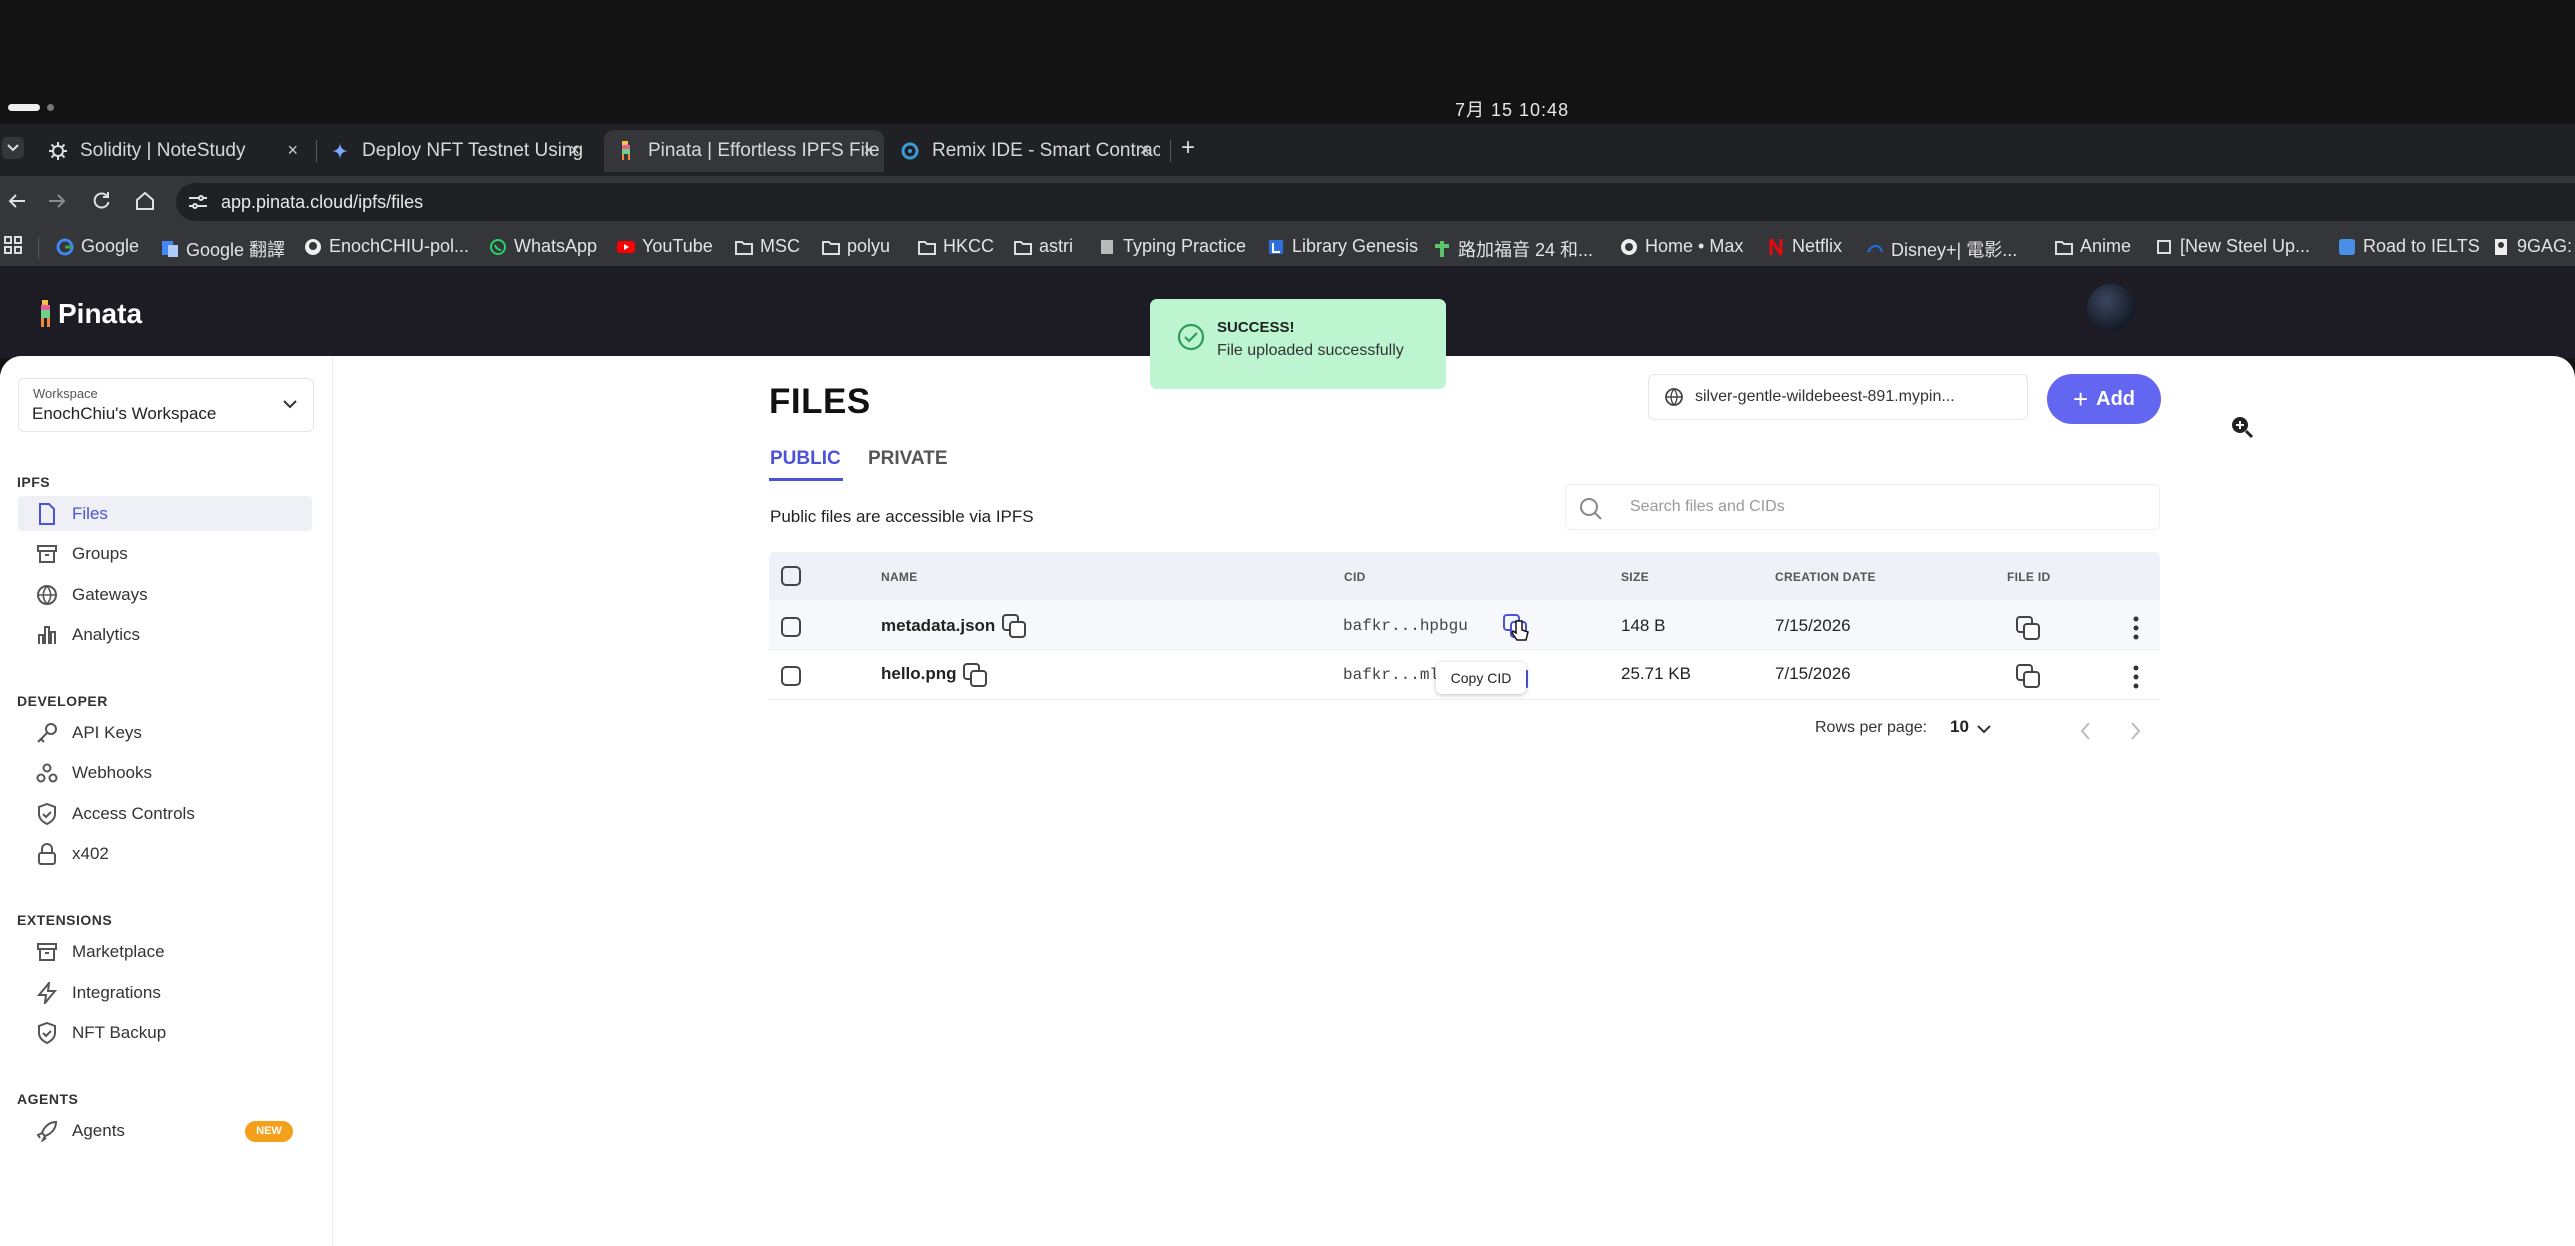 This screenshot has width=2575, height=1246. I want to click on file-name: metadata.json, so click(938, 626).